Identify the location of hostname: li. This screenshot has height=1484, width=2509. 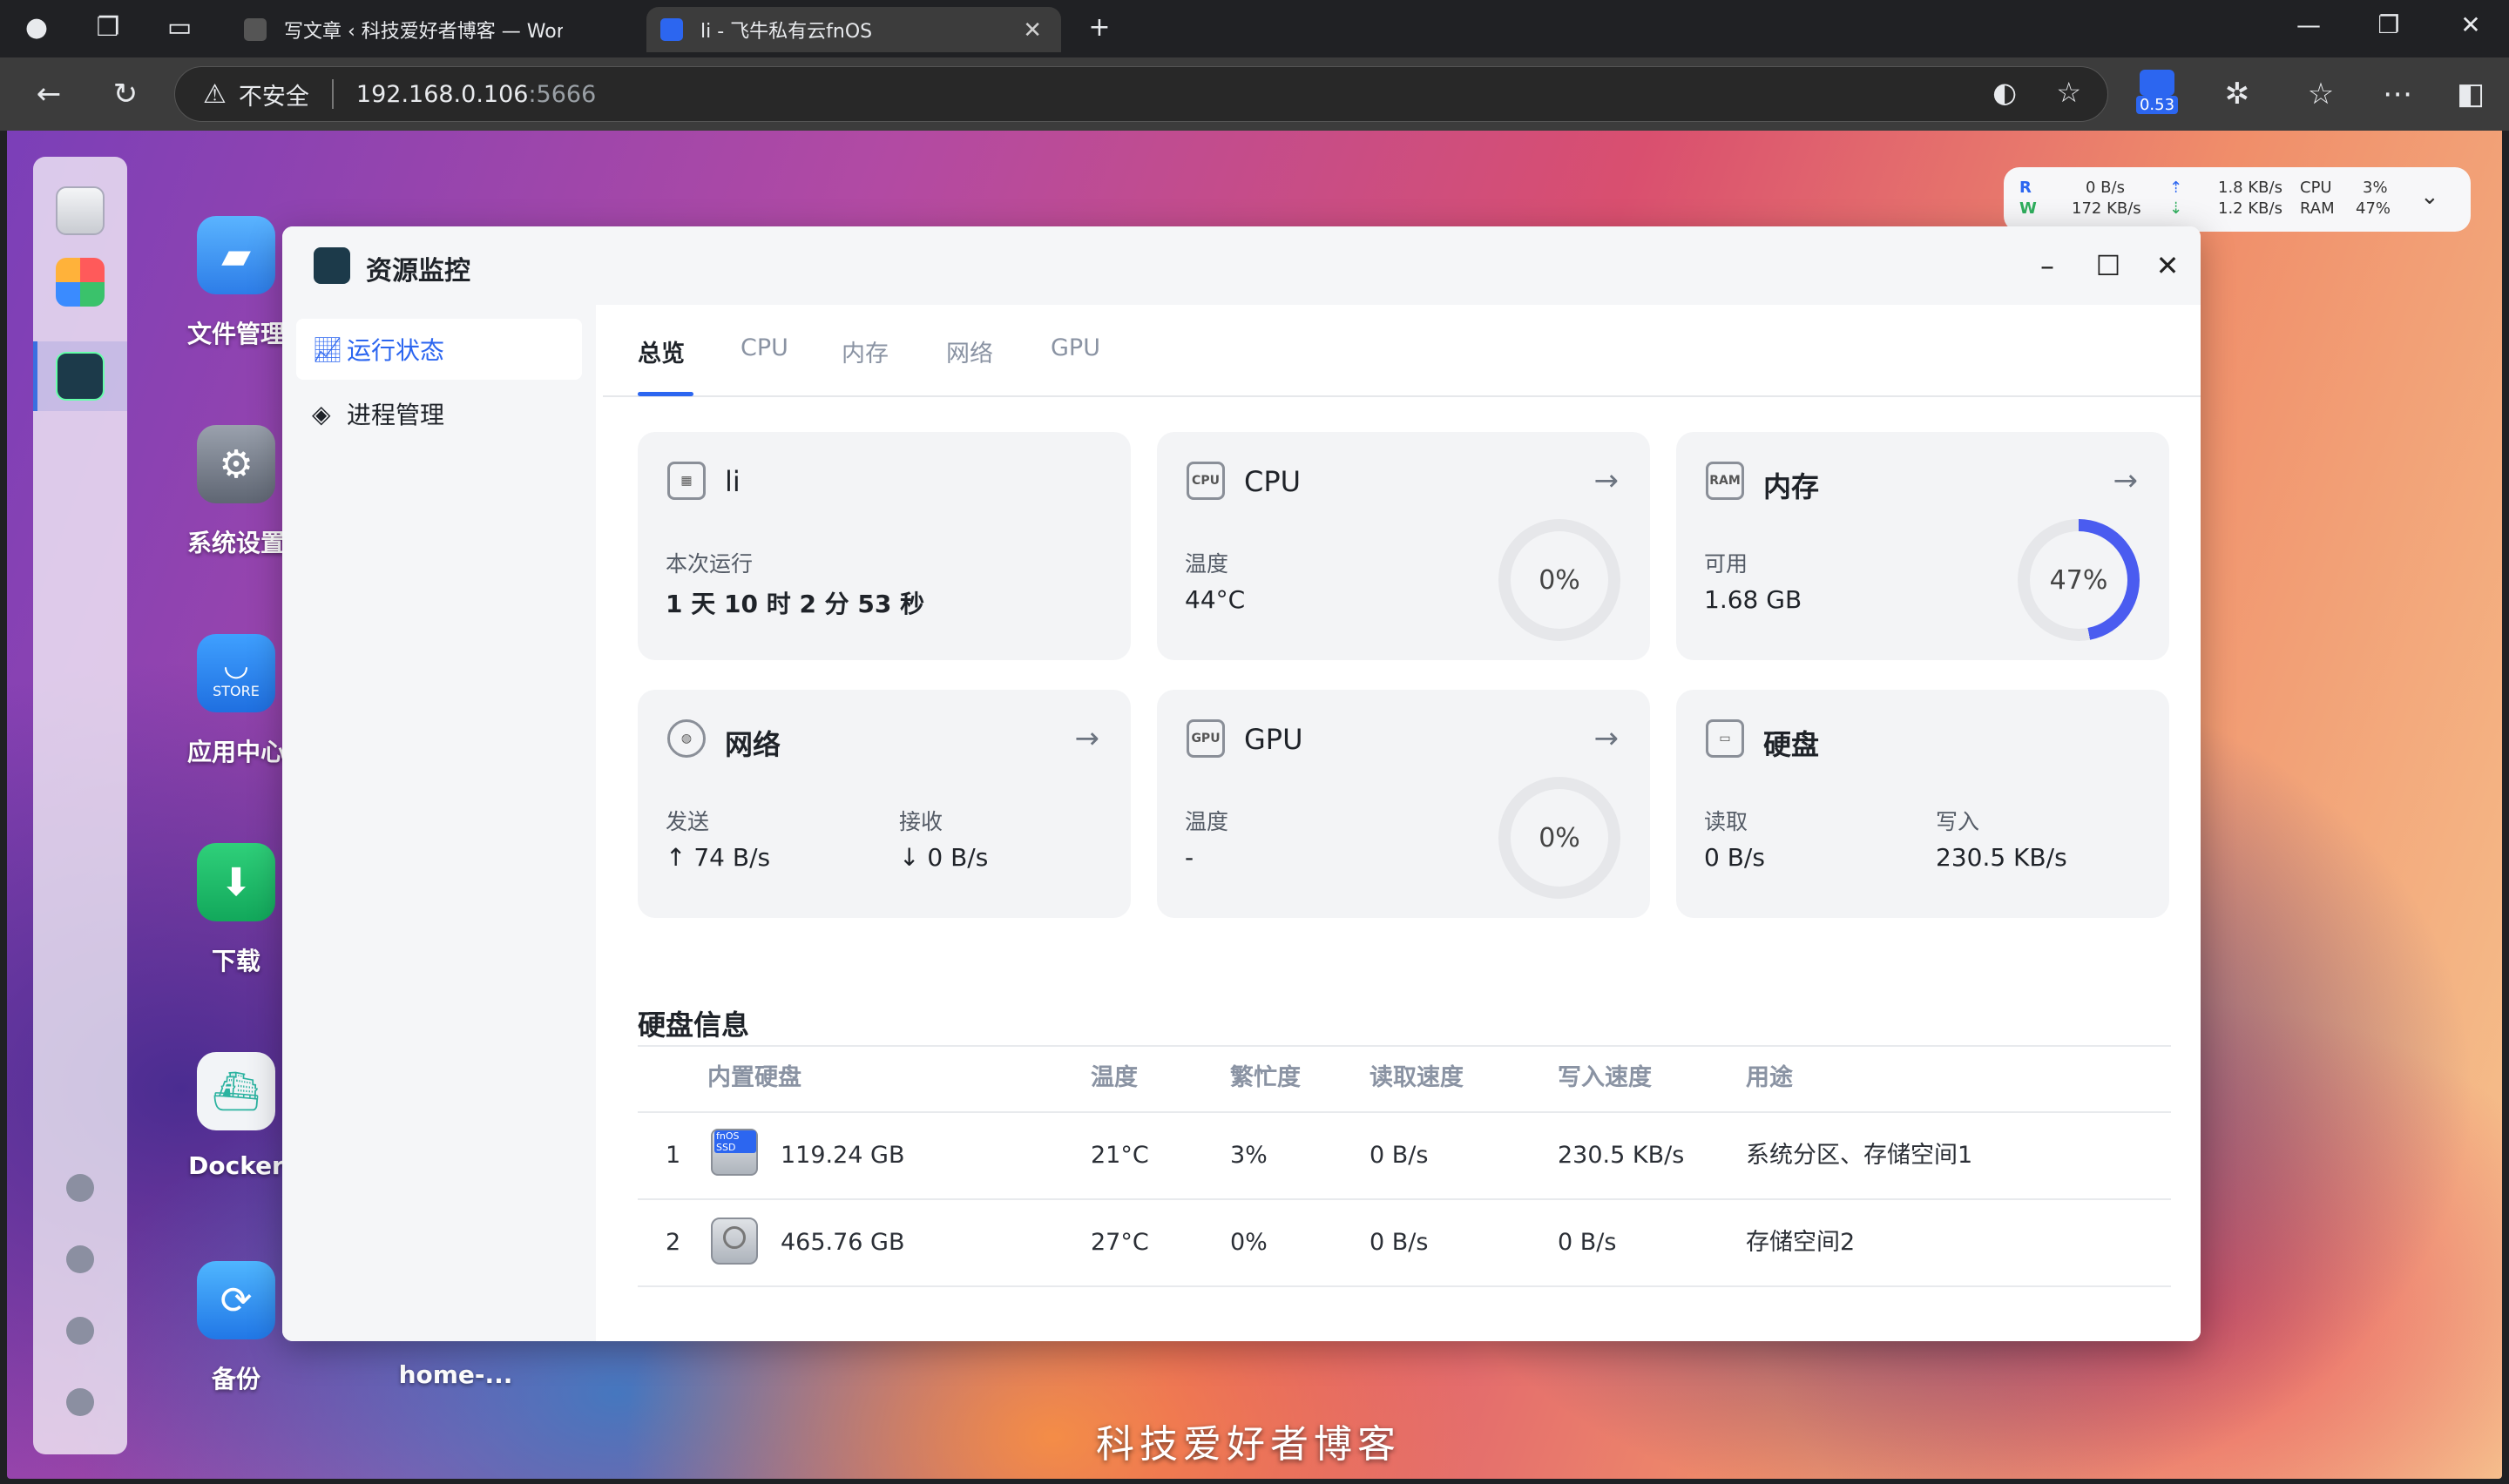
(733, 482).